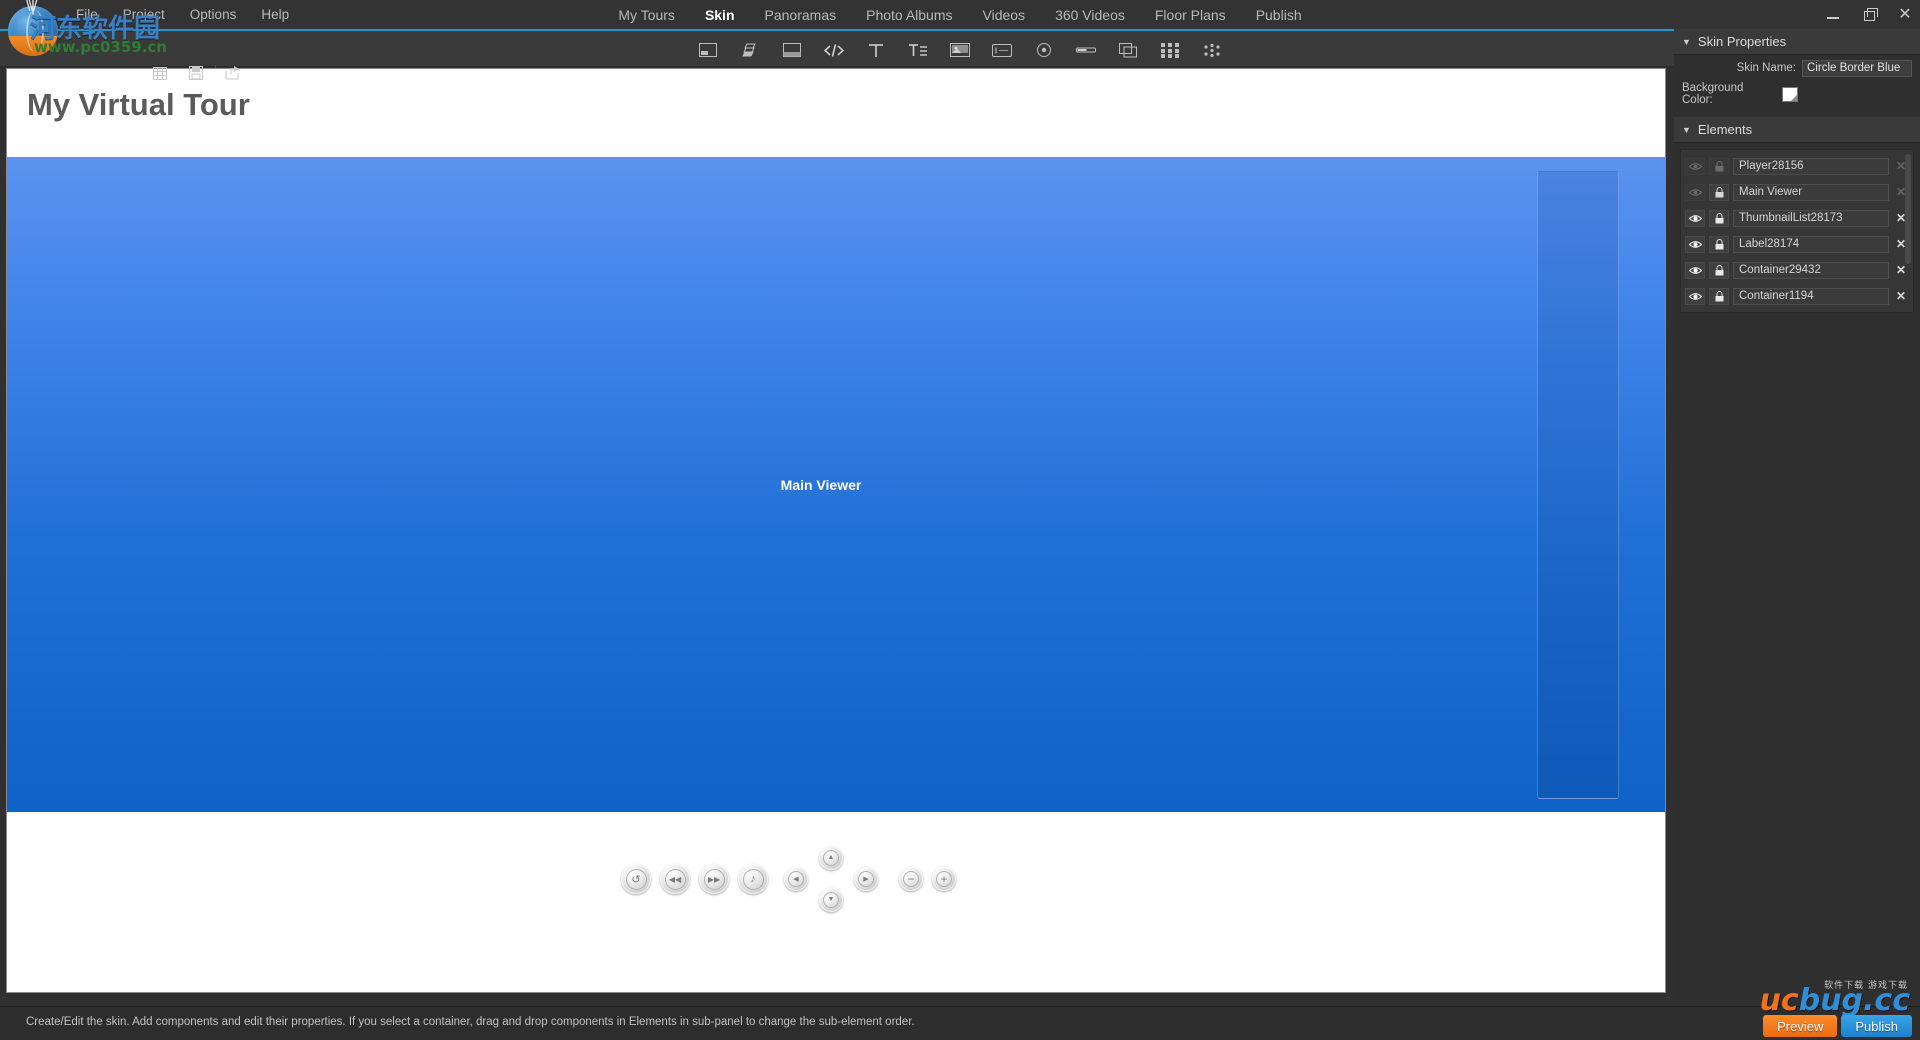 Image resolution: width=1920 pixels, height=1040 pixels. I want to click on radio-button-component-icon, so click(1044, 50).